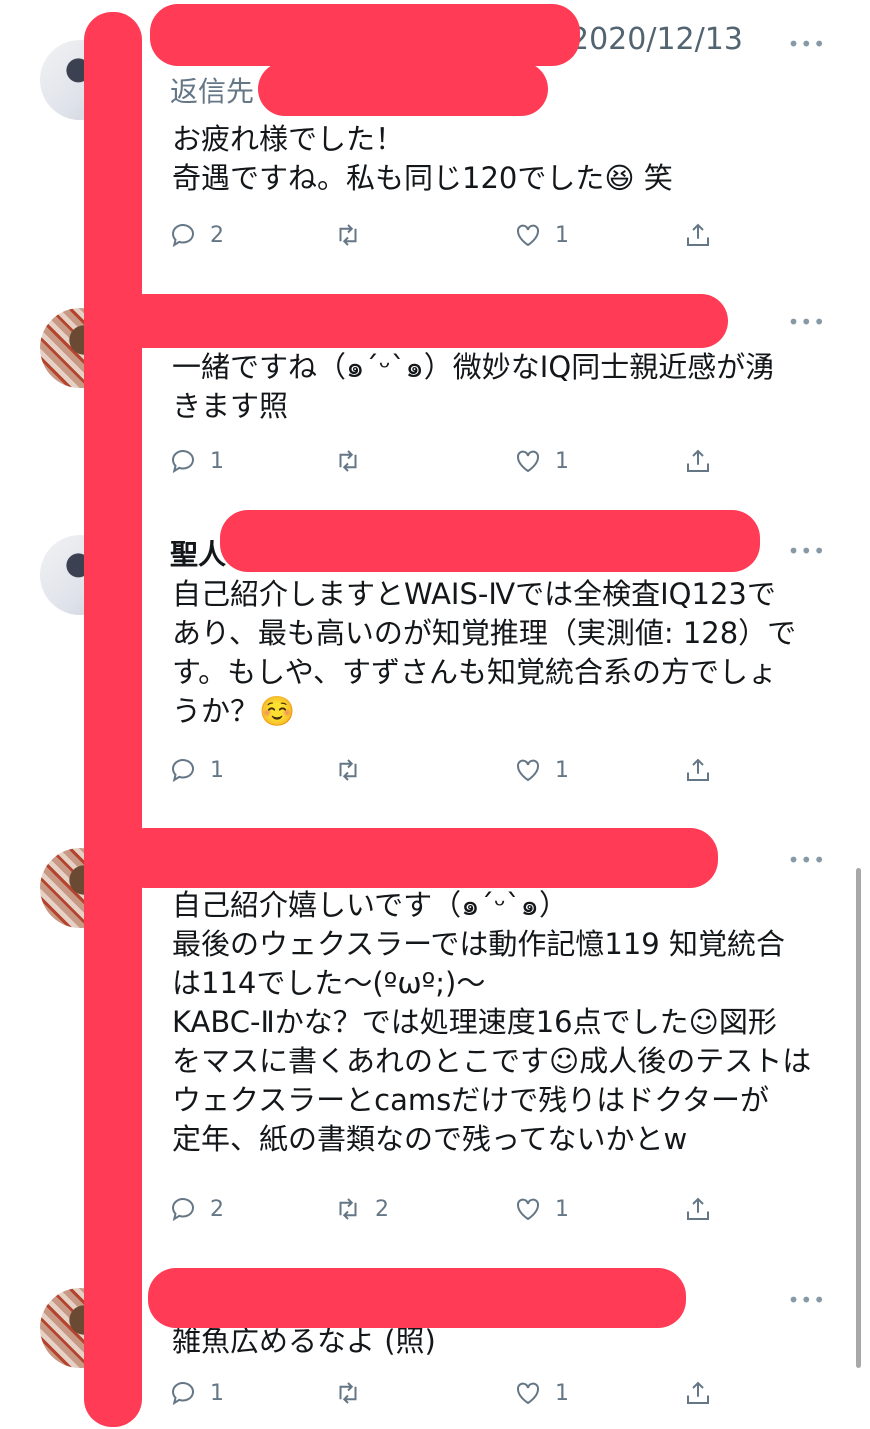 This screenshot has height=1429, width=870. Describe the element at coordinates (403, 89) in the screenshot. I see `redaction-reply-to` at that location.